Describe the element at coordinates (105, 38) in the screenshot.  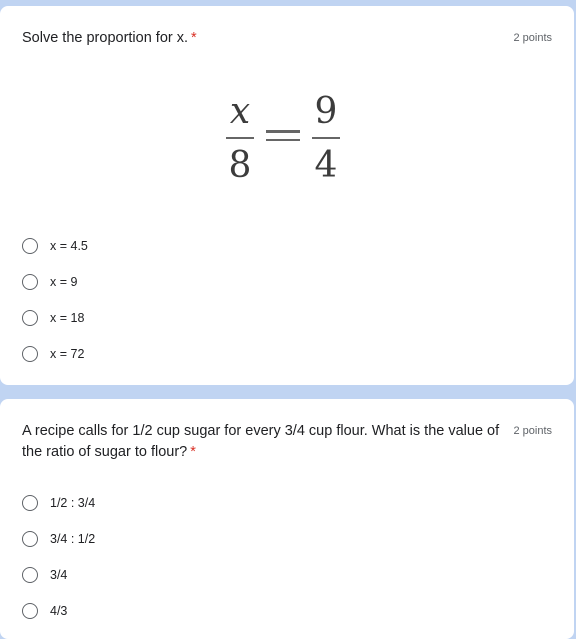
I see `question-text: Solve the proportion for x.` at that location.